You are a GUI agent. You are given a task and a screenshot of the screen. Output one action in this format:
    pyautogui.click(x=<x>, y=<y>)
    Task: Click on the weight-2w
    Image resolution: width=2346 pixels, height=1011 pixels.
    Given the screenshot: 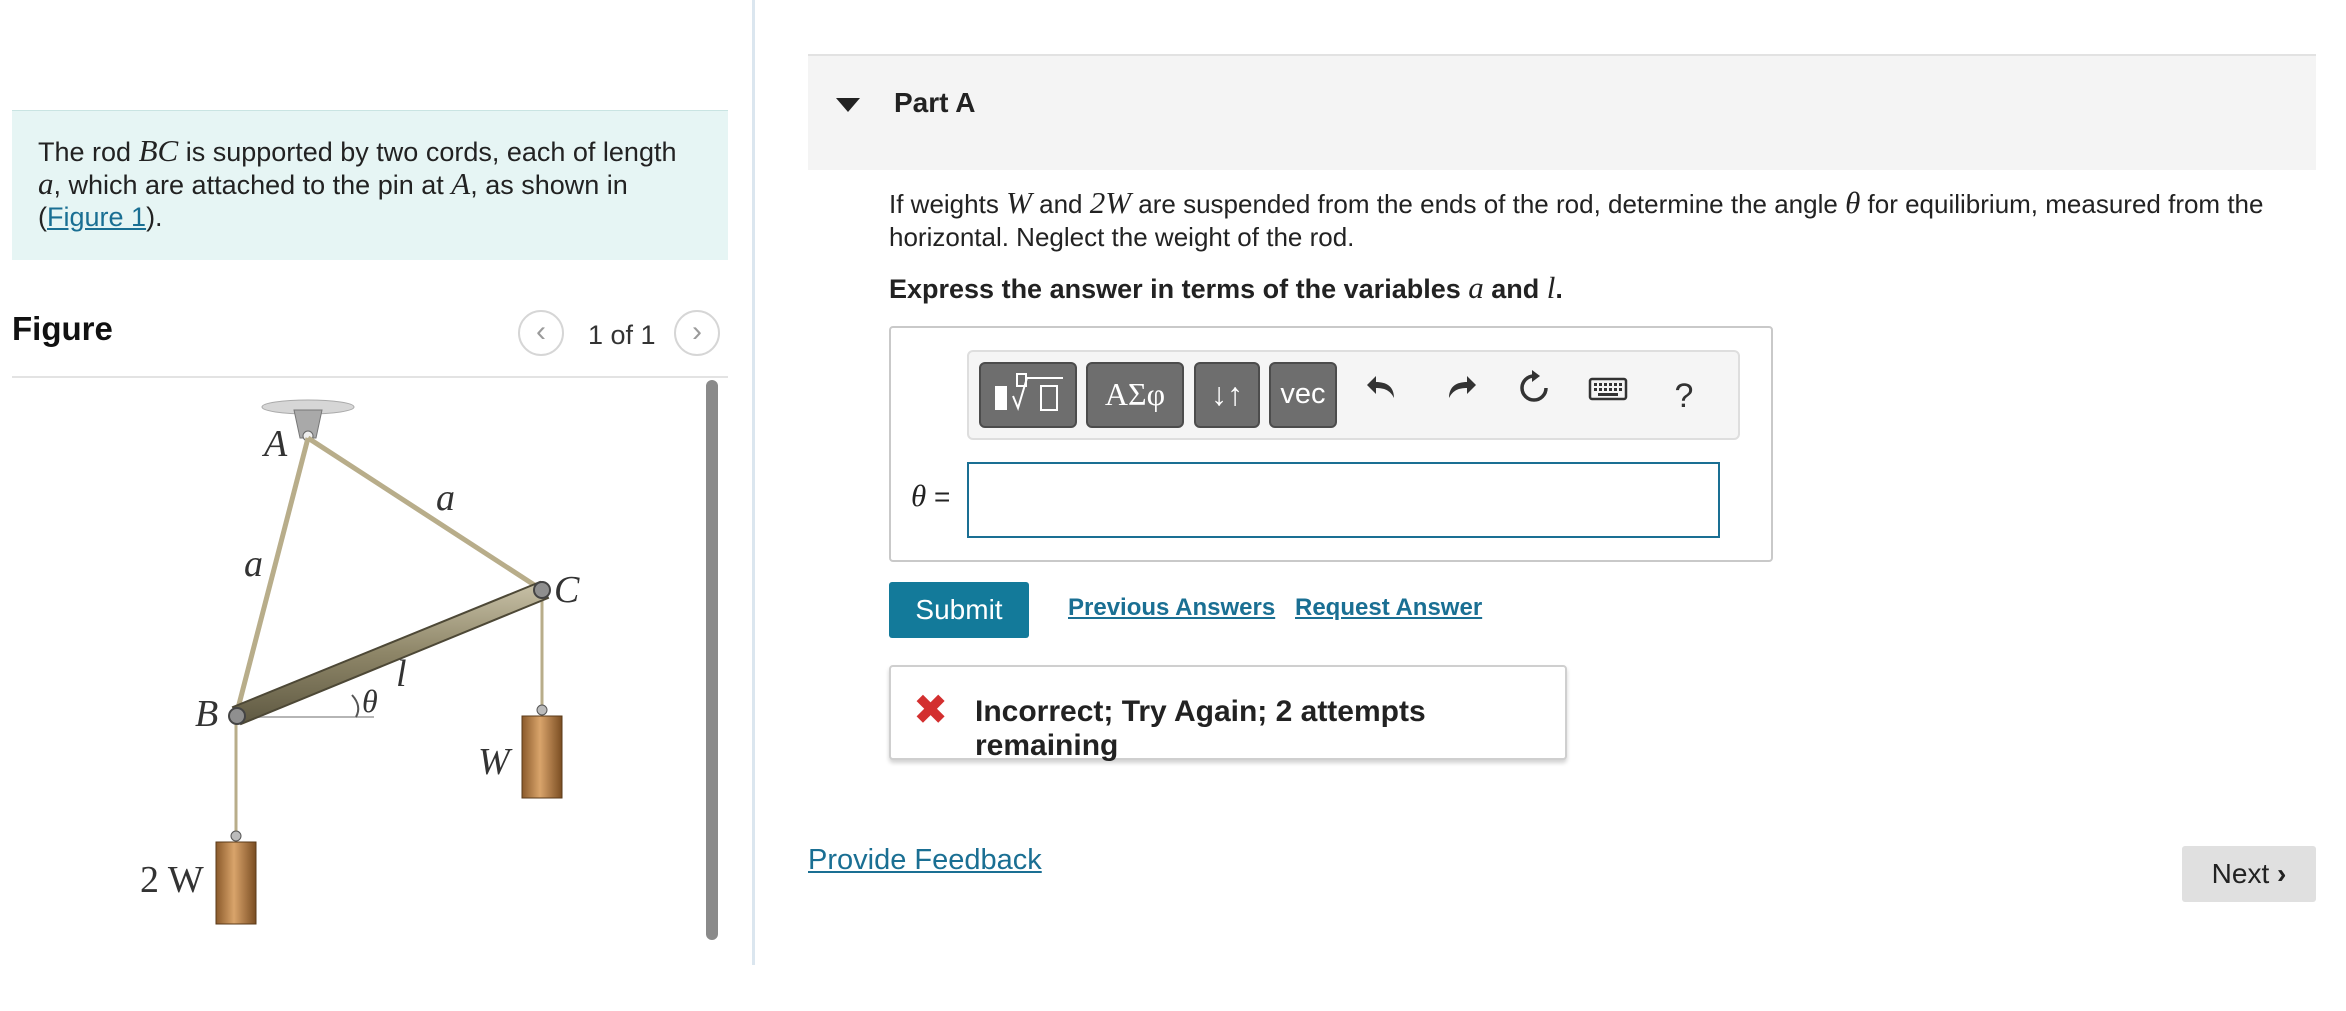 What is the action you would take?
    pyautogui.click(x=236, y=877)
    